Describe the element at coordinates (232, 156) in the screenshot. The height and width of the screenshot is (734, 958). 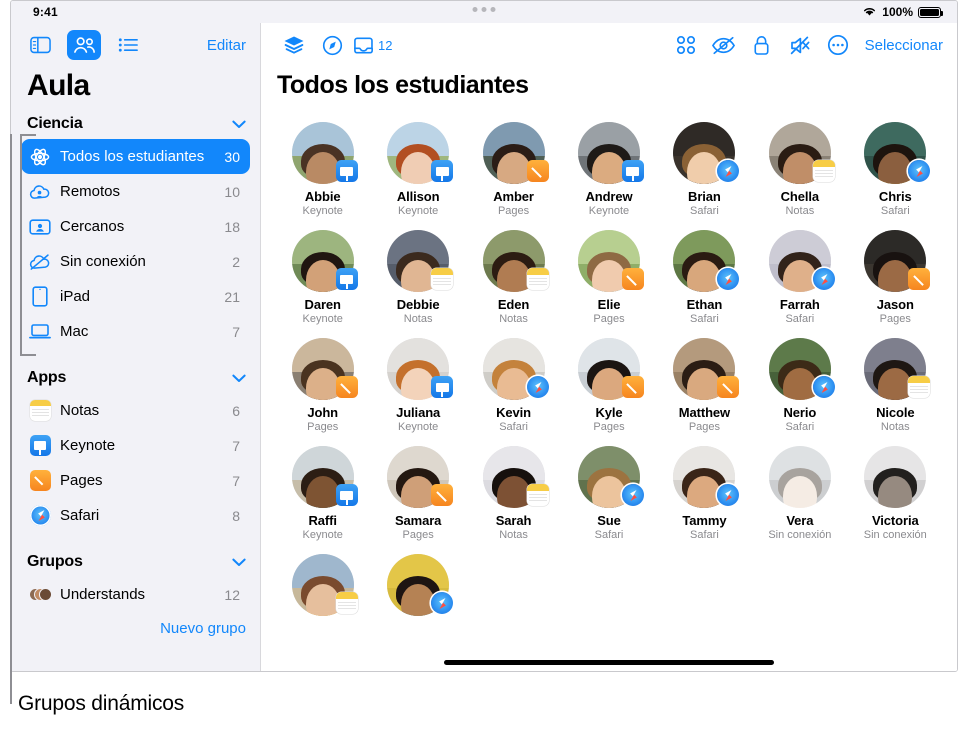
I see `sidebar-item-count: 30` at that location.